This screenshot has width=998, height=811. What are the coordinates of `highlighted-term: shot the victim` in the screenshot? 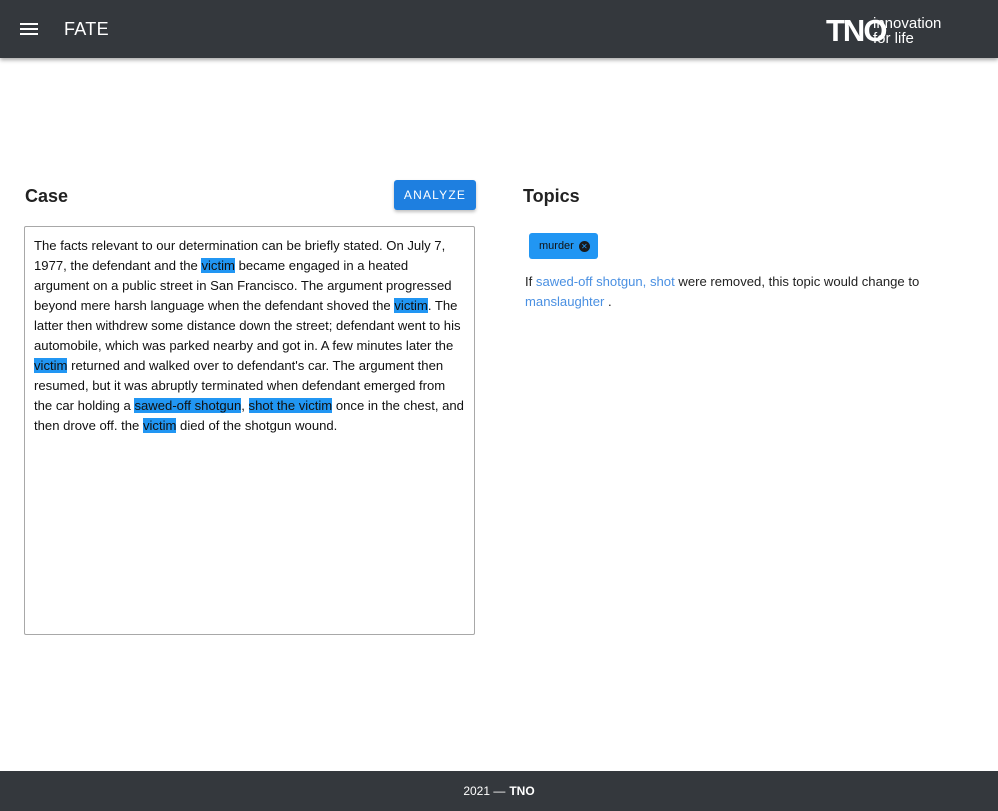 It's located at (290, 405).